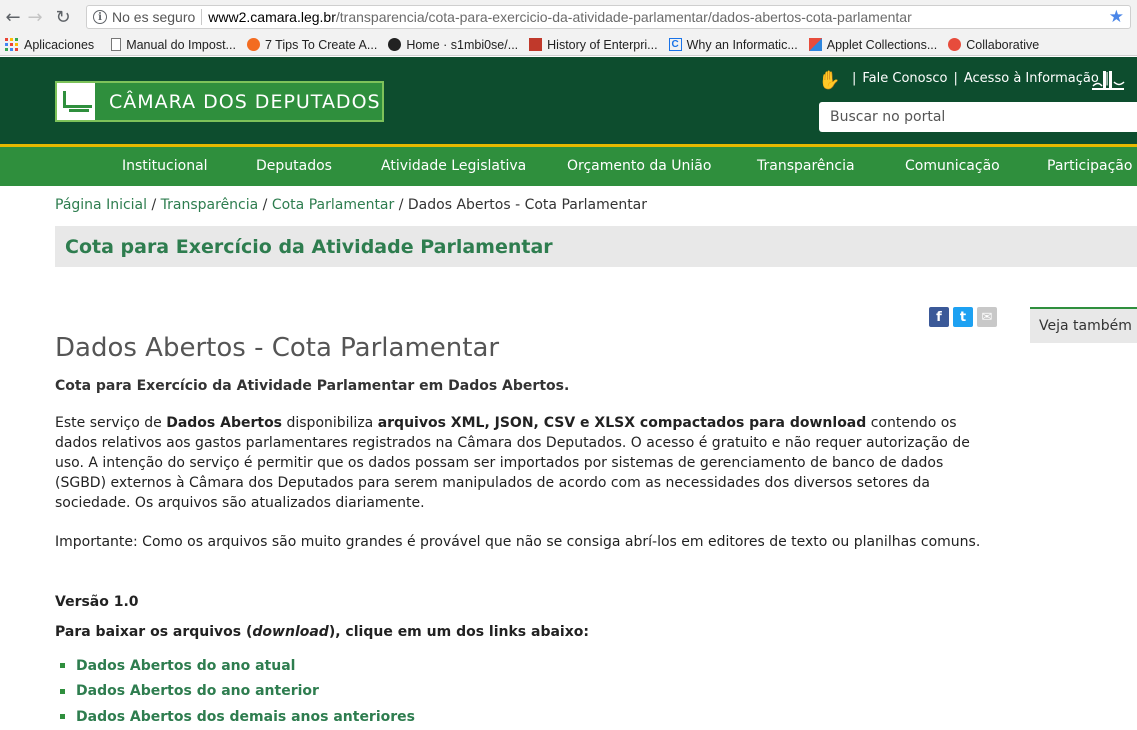 The height and width of the screenshot is (730, 1137). Describe the element at coordinates (1116, 17) in the screenshot. I see `bookmark-star-icon: ★` at that location.